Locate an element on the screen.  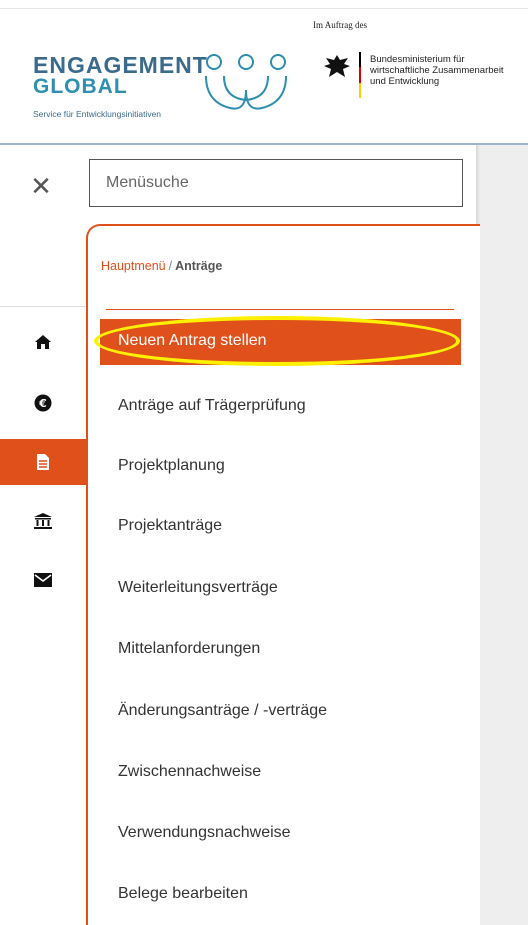
breadcrumb: Hauptmenü / Anträge is located at coordinates (161, 266).